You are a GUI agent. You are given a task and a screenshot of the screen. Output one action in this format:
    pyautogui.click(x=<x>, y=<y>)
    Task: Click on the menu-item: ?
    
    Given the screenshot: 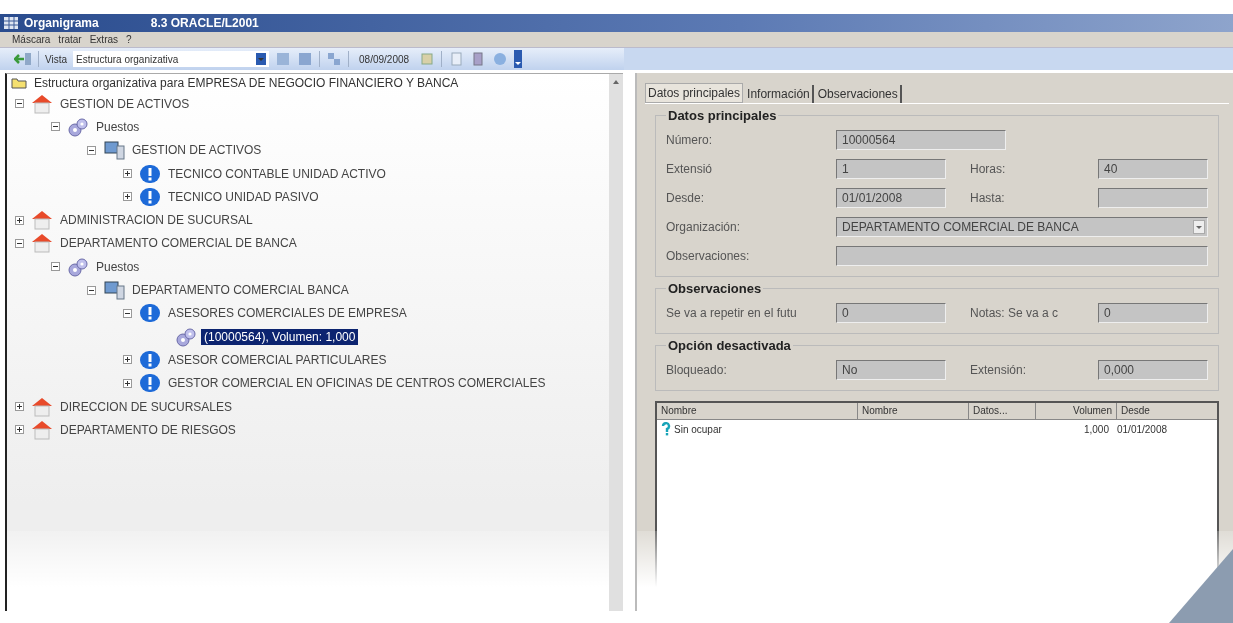 What is the action you would take?
    pyautogui.click(x=129, y=39)
    